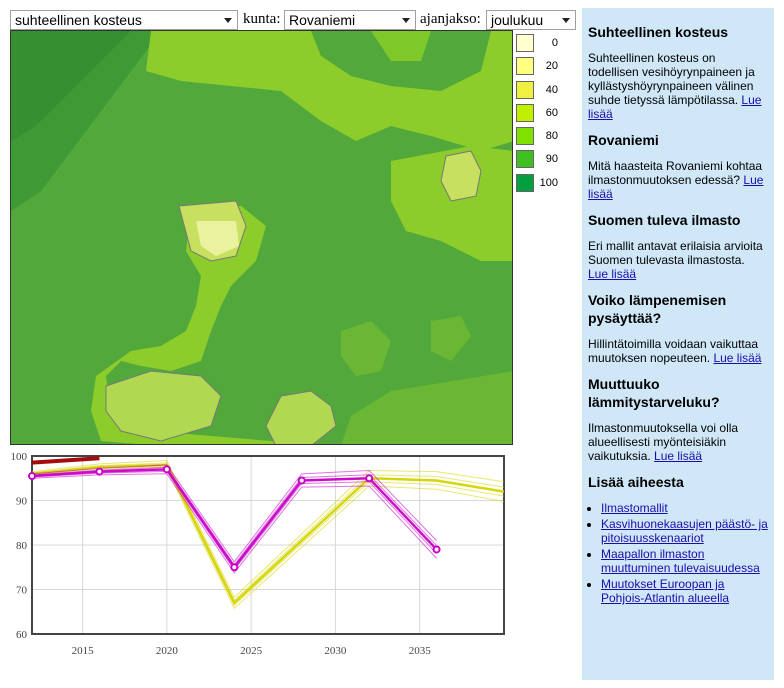  I want to click on legend-item: 40, so click(541, 90).